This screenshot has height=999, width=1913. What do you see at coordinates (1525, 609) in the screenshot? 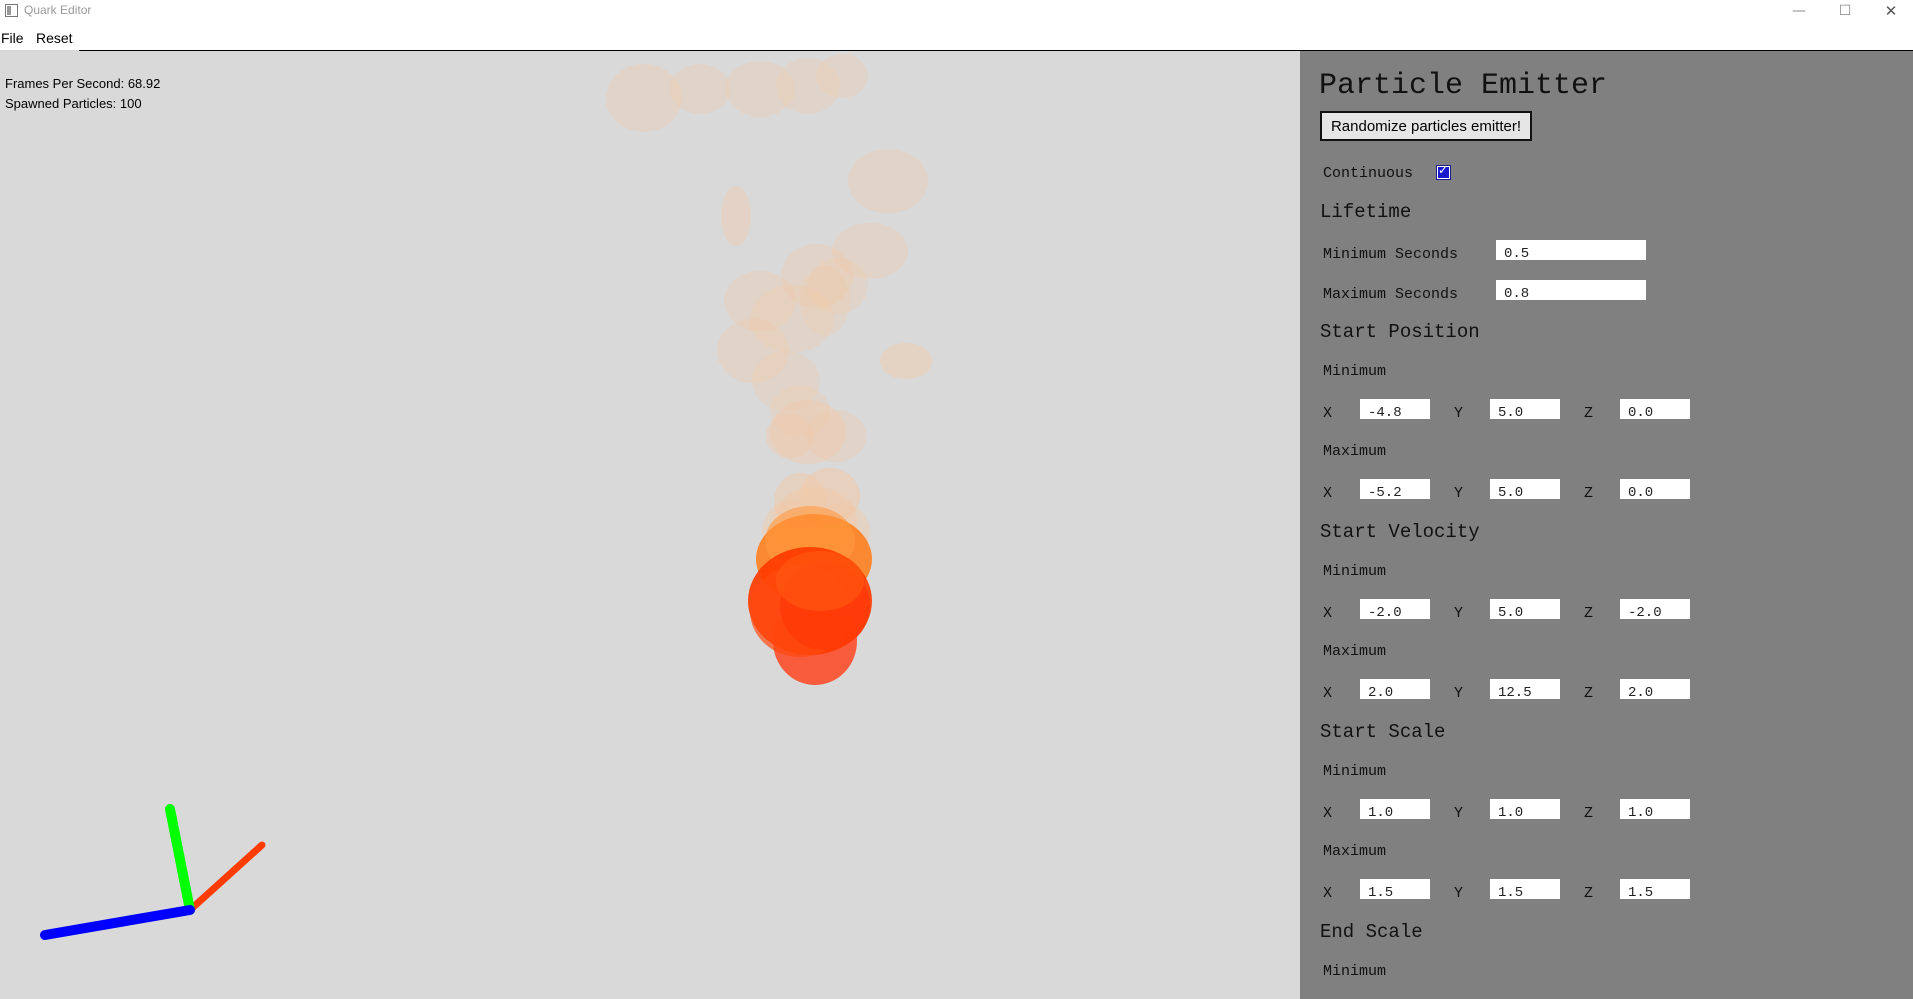
I see `start-velocity-min-y-input: 5.0` at bounding box center [1525, 609].